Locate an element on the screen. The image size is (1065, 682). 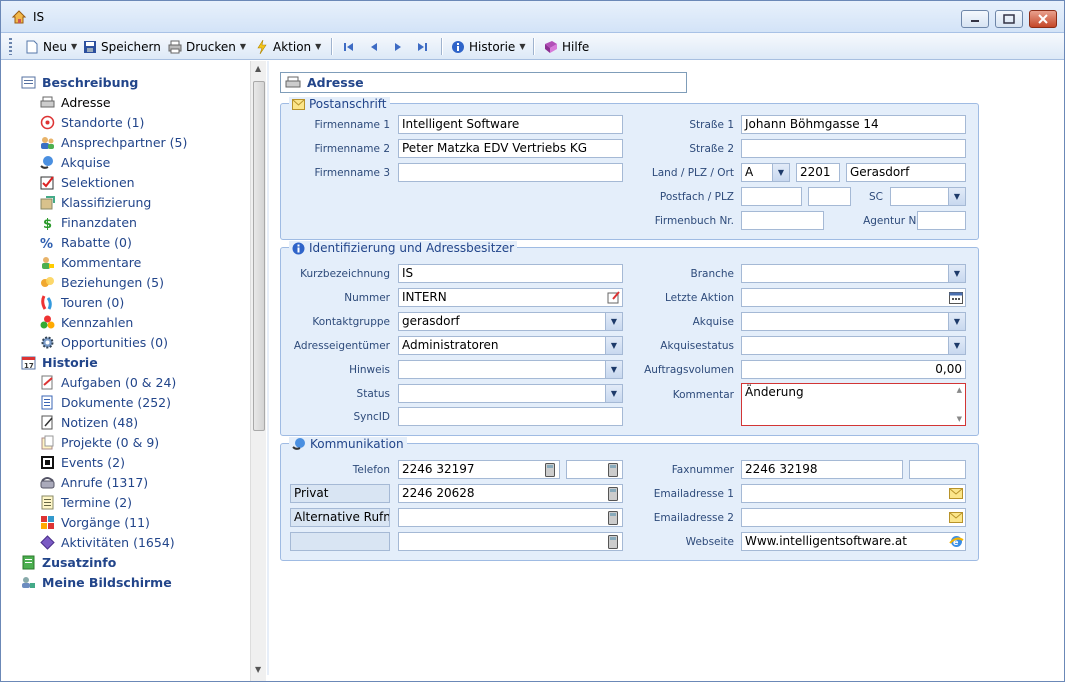
hilfe-button: Hilfe is located at coordinates (566, 46).